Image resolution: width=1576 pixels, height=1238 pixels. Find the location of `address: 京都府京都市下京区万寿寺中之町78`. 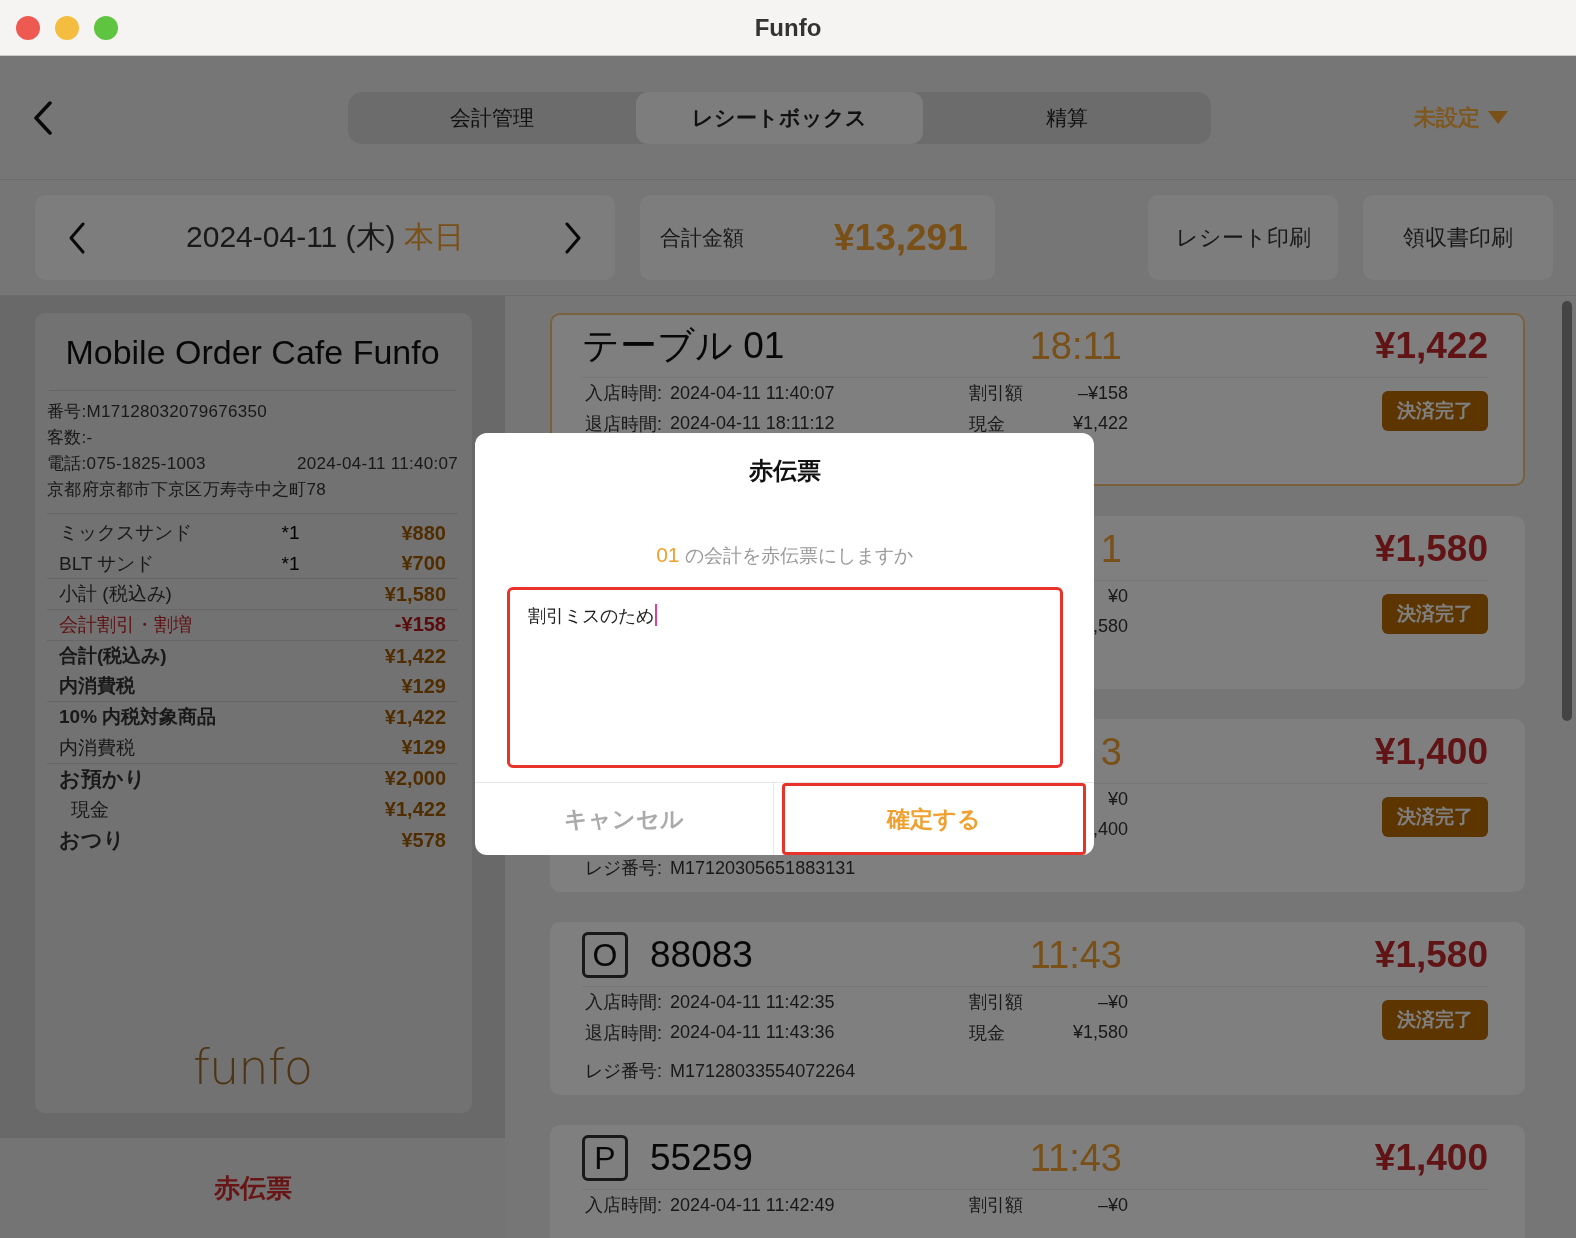

address: 京都府京都市下京区万寿寺中之町78 is located at coordinates (187, 490).